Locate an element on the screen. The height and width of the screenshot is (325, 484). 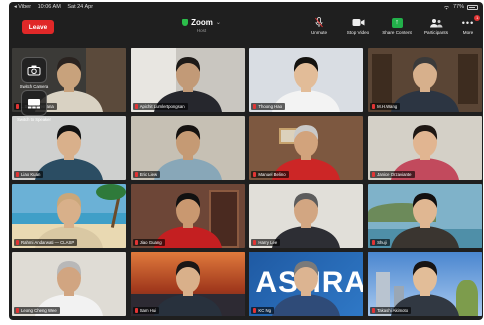
more-dots-icon: ••• is located at coordinates (468, 22).